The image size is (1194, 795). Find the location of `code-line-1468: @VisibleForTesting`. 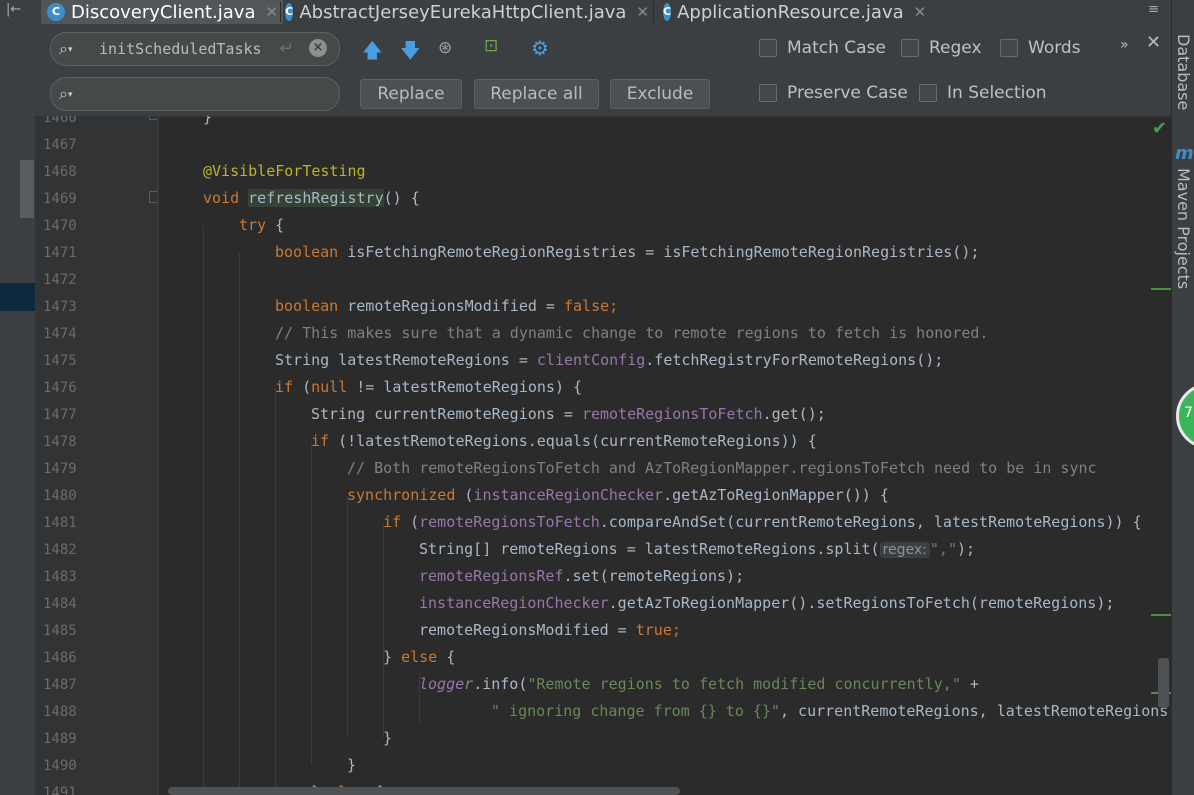

code-line-1468: @VisibleForTesting is located at coordinates (284, 171).